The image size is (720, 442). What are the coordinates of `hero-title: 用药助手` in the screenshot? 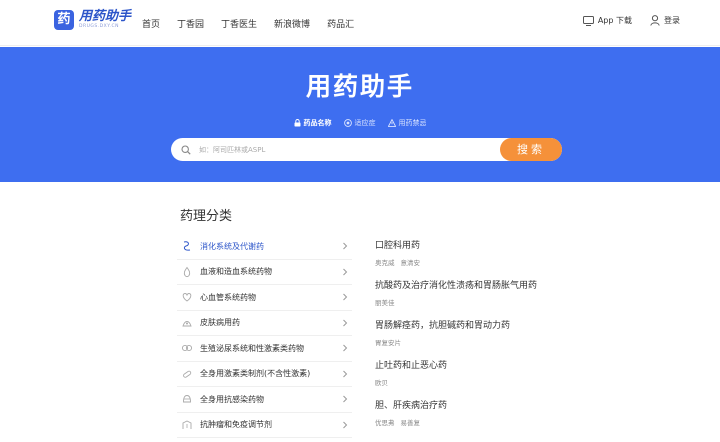 It's located at (359, 86).